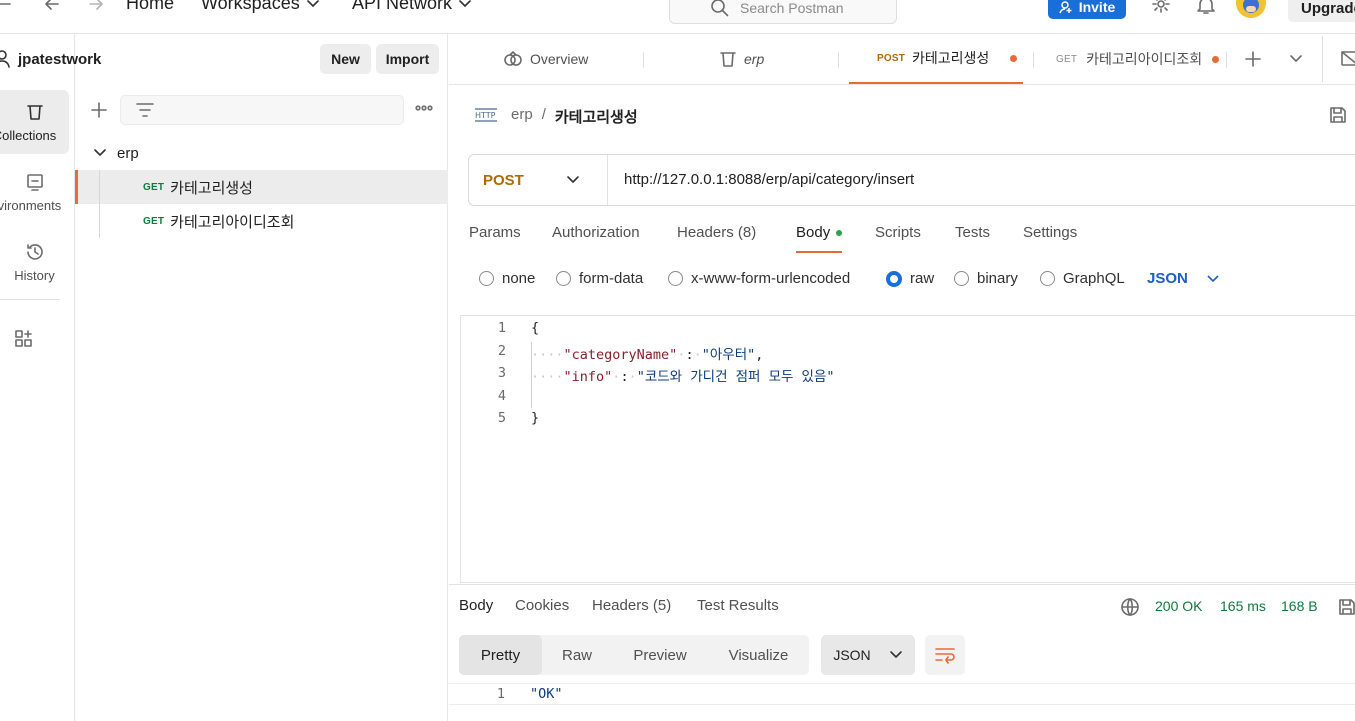 This screenshot has height=721, width=1355. What do you see at coordinates (522, 116) in the screenshot?
I see `breadcrumb-parent: erp` at bounding box center [522, 116].